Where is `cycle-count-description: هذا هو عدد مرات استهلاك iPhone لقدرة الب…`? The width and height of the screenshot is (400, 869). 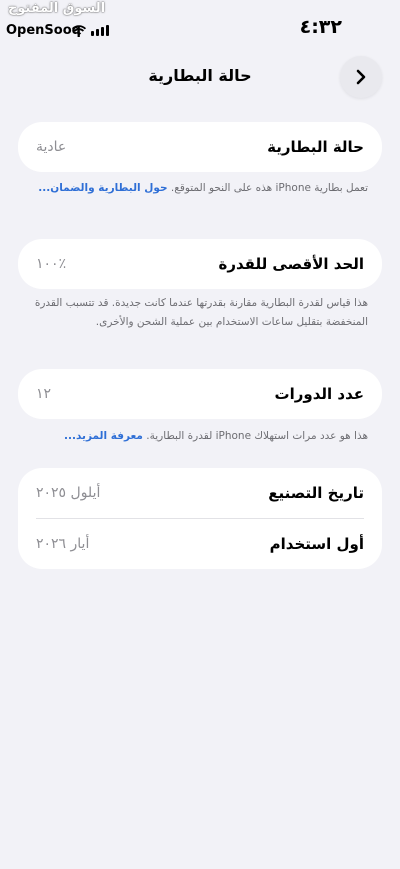 cycle-count-description: هذا هو عدد مرات استهلاك iPhone لقدرة الب… is located at coordinates (257, 436).